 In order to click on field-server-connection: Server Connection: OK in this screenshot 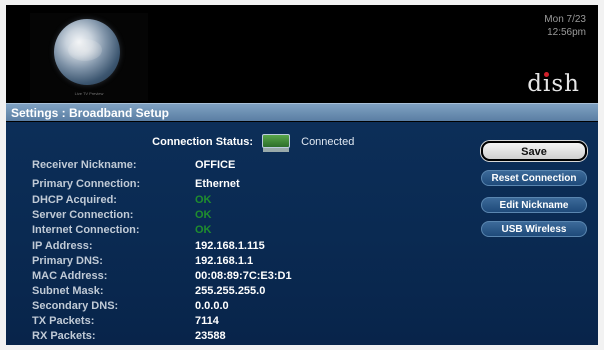, I will do `click(122, 215)`.